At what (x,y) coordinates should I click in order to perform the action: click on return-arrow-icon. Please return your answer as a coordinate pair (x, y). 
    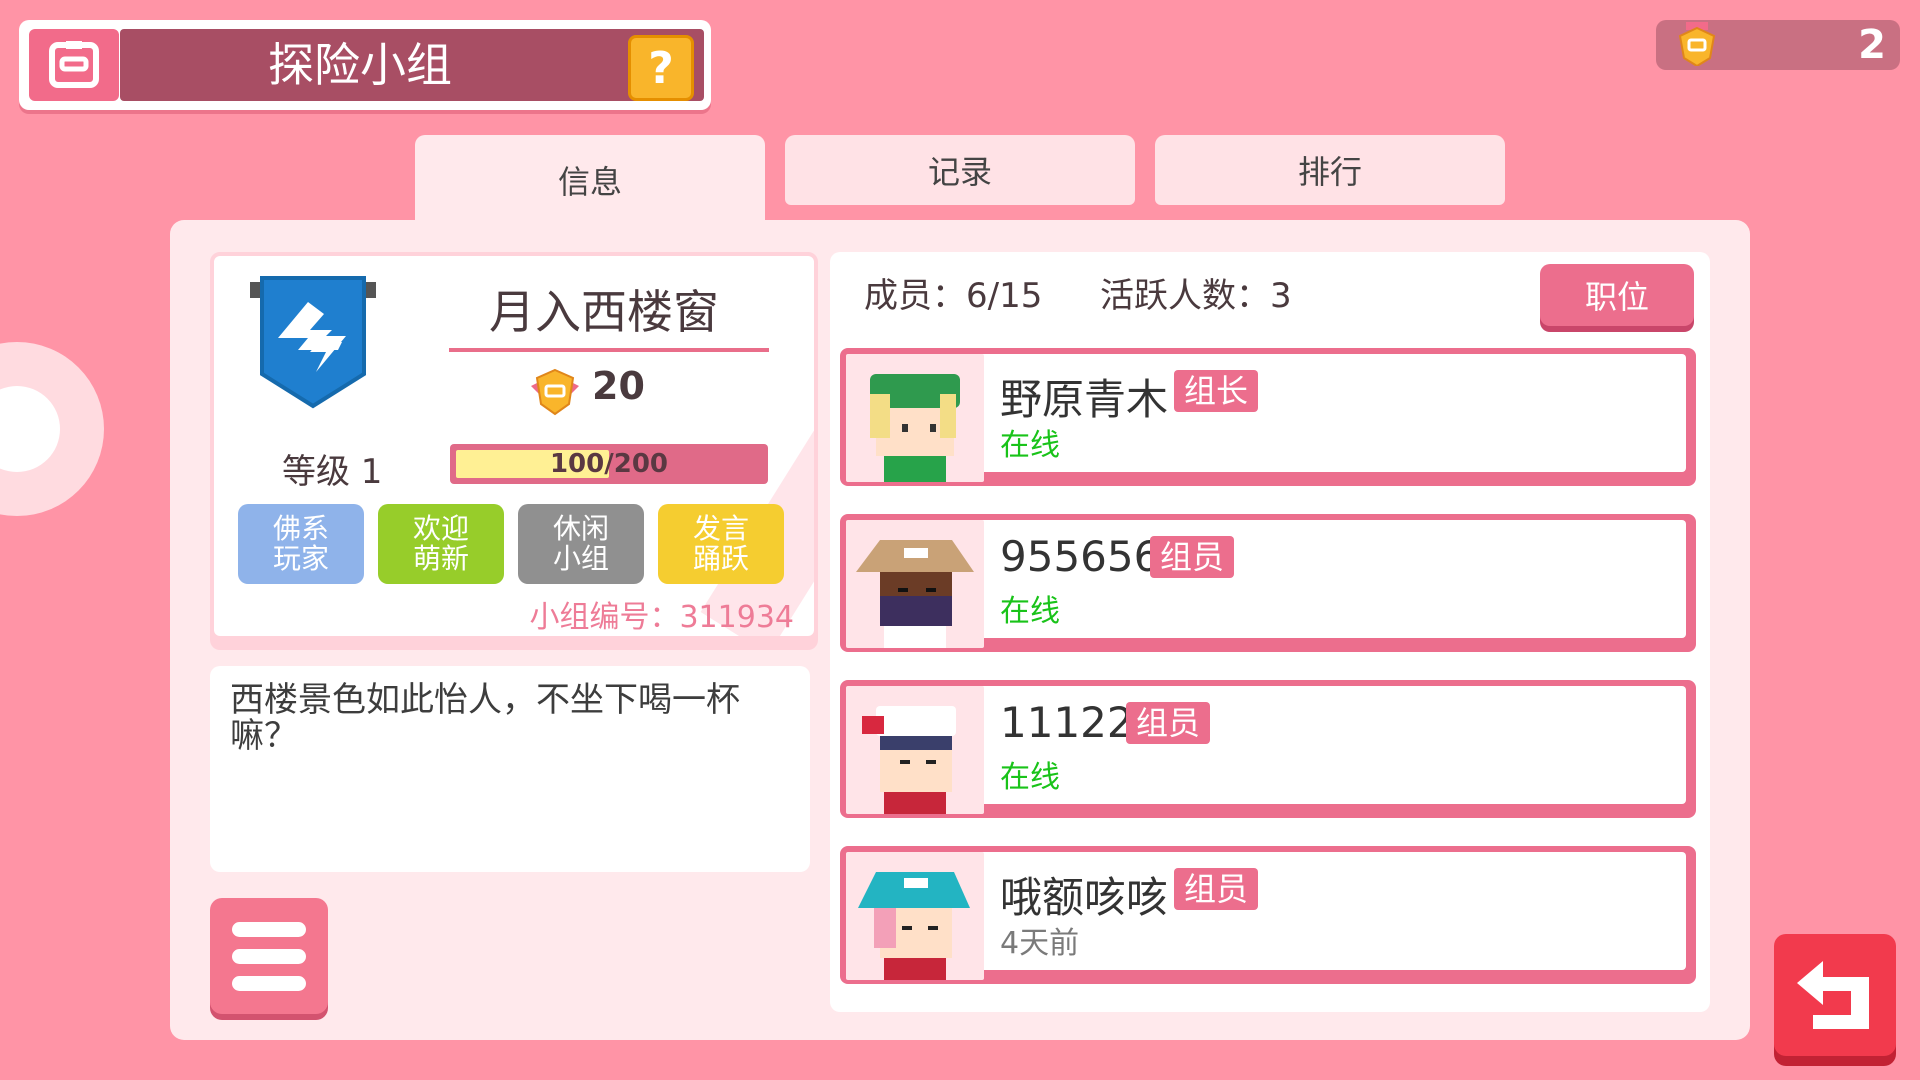
    Looking at the image, I should click on (1833, 995).